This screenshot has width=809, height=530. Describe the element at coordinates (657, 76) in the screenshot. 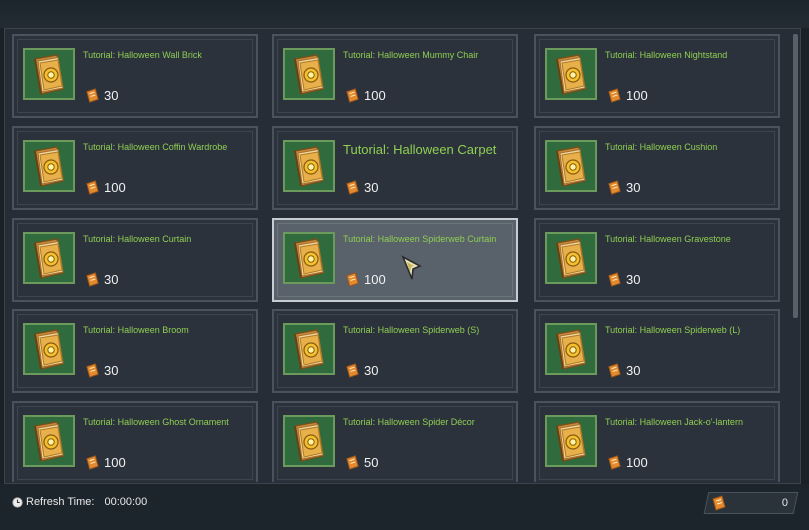

I see `shop-item-card: Tutorial: Halloween Nightstand 100` at that location.